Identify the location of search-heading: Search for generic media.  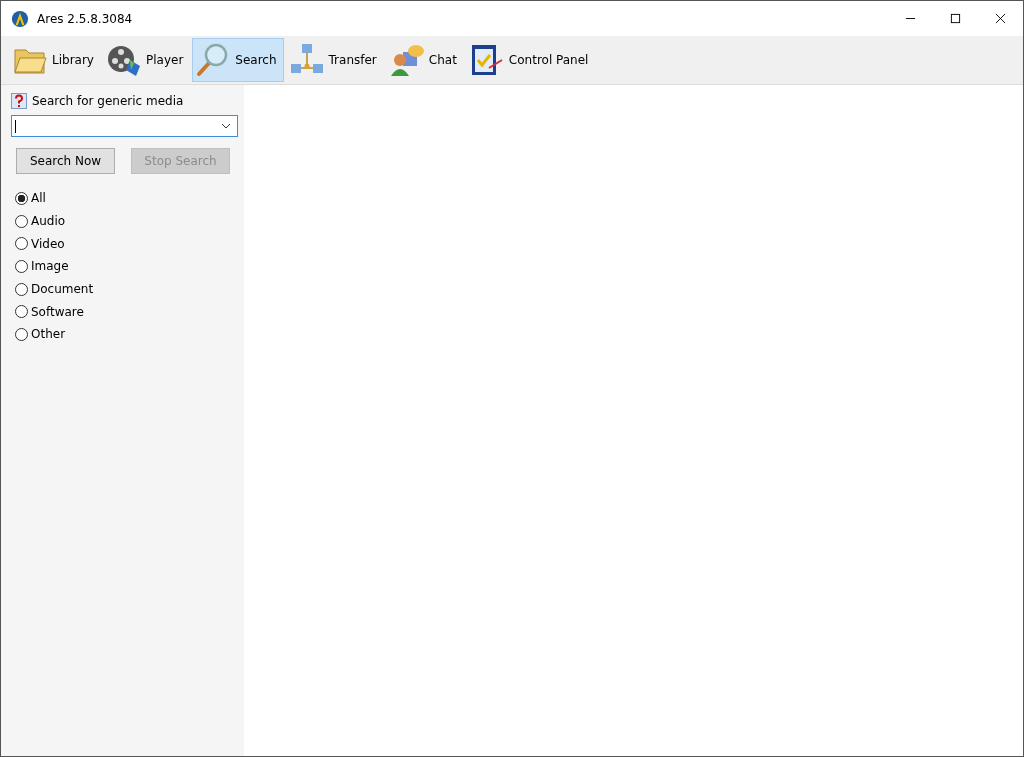
(108, 101).